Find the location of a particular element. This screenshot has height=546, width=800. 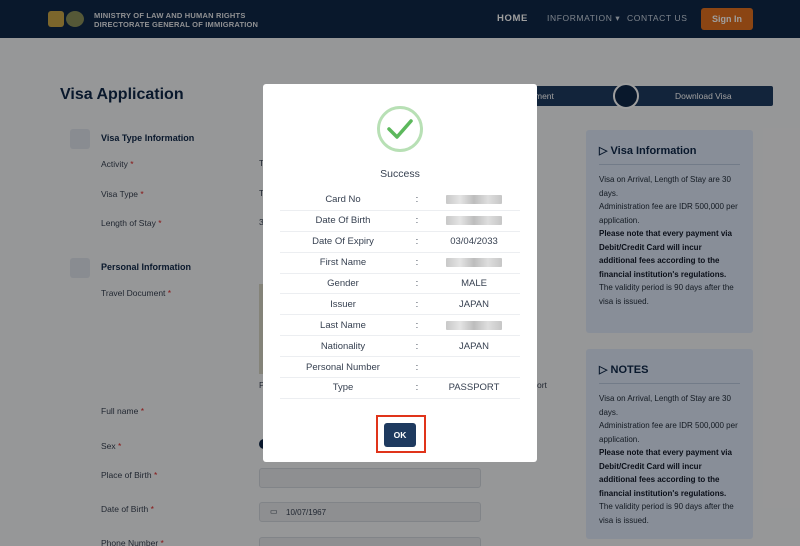

detail-key: Card No is located at coordinates (343, 200).